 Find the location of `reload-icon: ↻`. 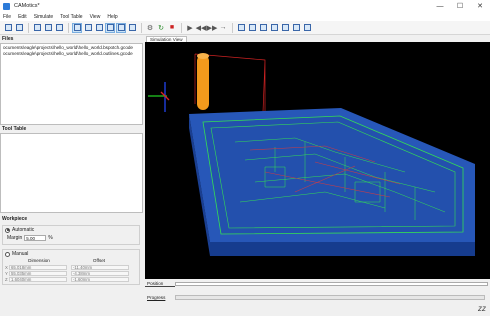

reload-icon: ↻ is located at coordinates (161, 28).